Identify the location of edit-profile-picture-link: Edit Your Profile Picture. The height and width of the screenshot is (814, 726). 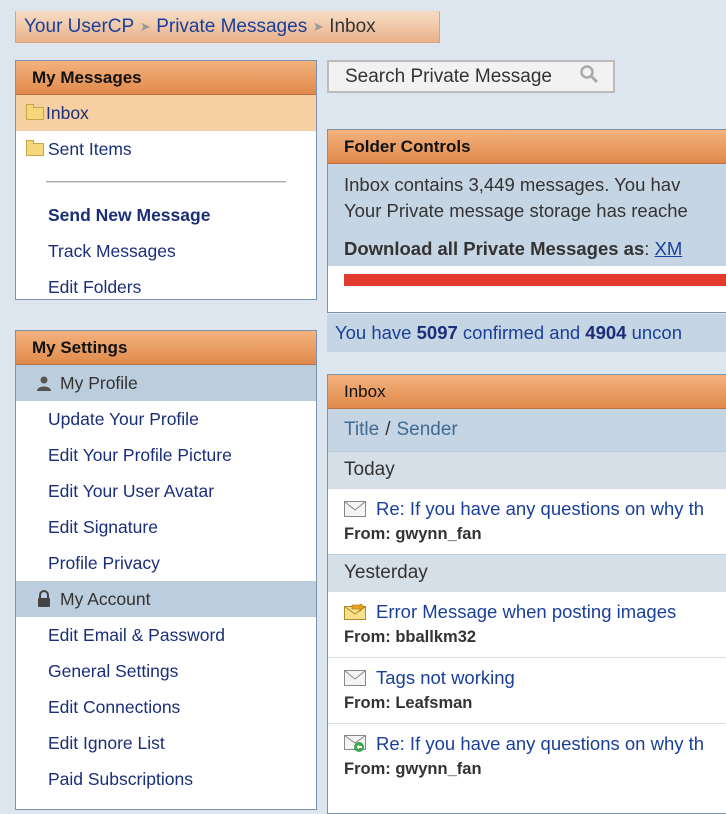
(166, 455).